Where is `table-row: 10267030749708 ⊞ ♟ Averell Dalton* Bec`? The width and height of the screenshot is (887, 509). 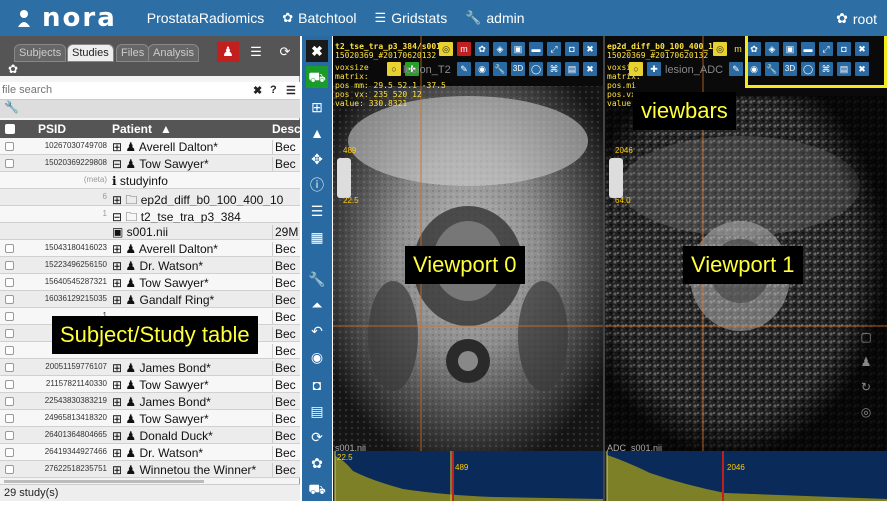
table-row: 10267030749708 ⊞ ♟ Averell Dalton* Bec is located at coordinates (150, 146).